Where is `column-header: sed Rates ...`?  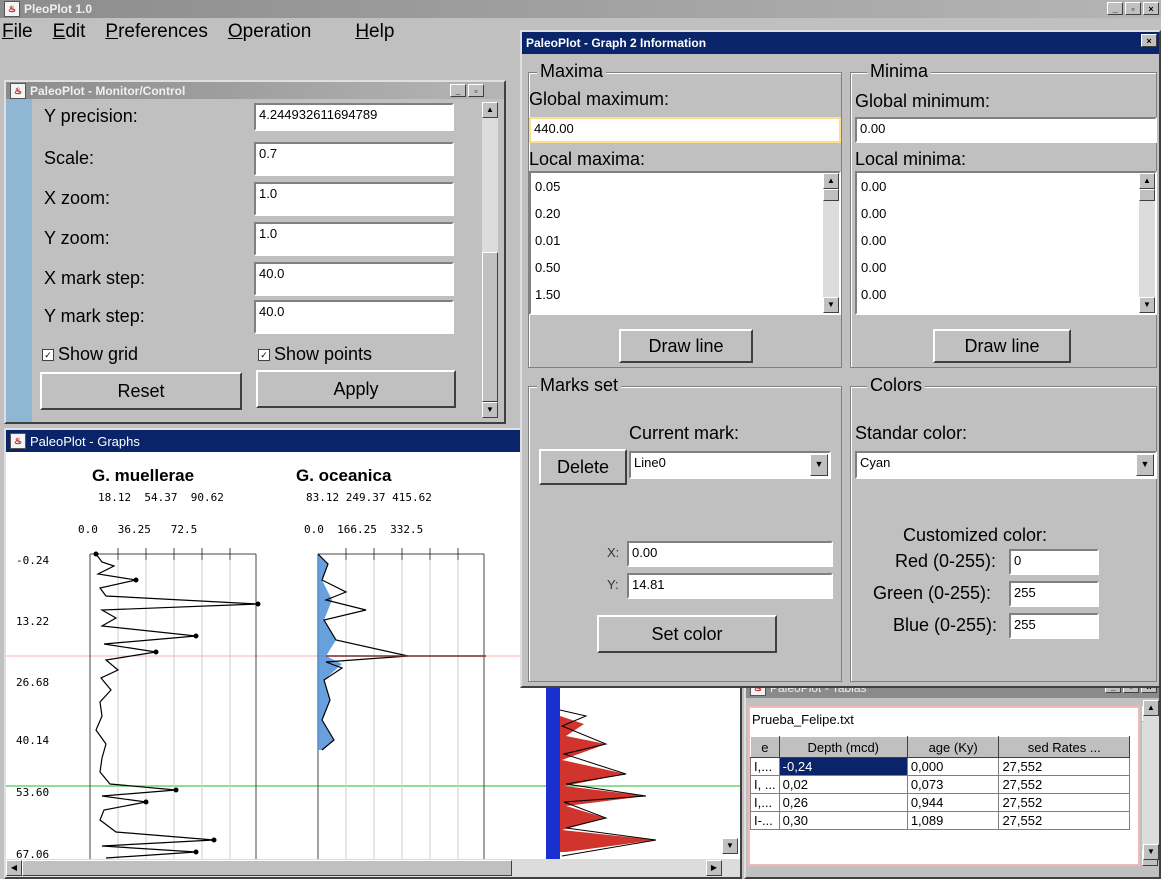 column-header: sed Rates ... is located at coordinates (1064, 747).